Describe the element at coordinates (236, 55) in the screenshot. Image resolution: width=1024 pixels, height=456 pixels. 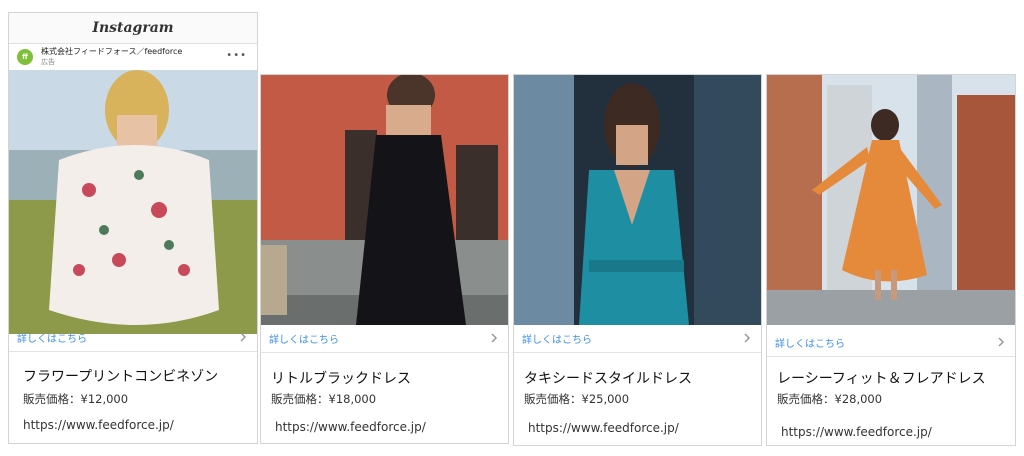
I see `more-options-icon: •••` at that location.